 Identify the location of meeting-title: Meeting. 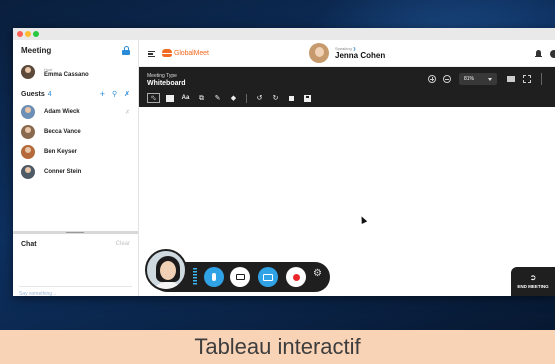
(36, 50).